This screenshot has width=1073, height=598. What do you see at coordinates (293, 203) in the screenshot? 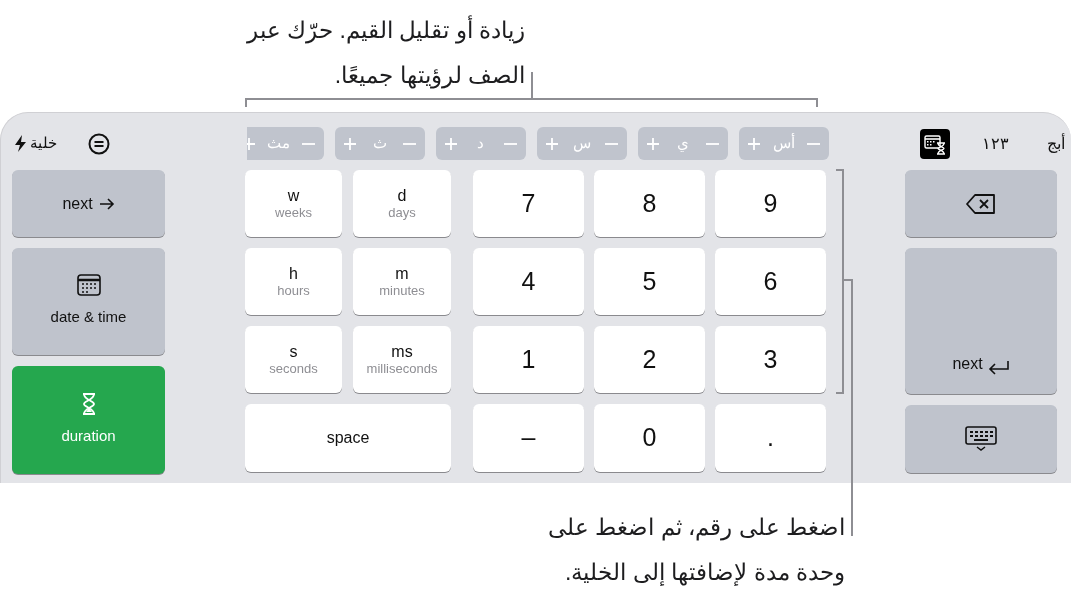
I see `unit-key: w weeks` at bounding box center [293, 203].